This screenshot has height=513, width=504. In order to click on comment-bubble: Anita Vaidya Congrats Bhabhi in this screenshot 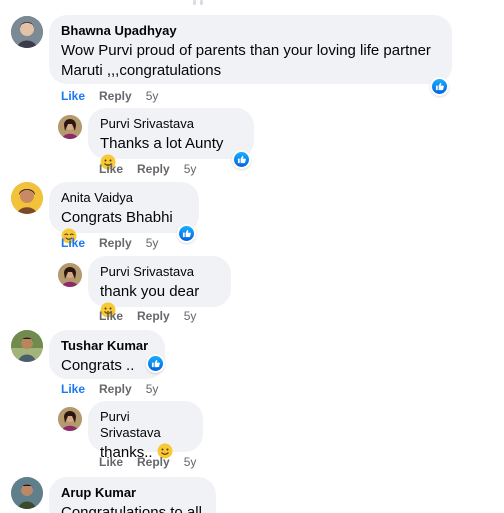, I will do `click(124, 213)`.